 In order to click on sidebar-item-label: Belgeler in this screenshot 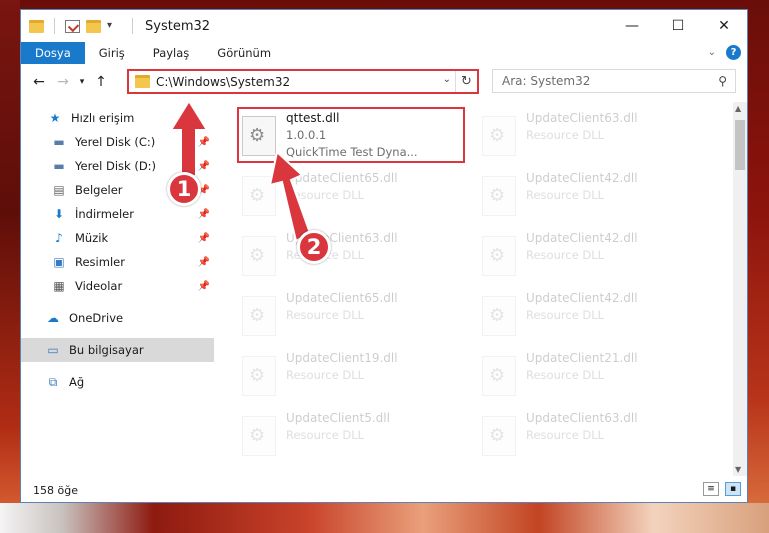, I will do `click(99, 190)`.